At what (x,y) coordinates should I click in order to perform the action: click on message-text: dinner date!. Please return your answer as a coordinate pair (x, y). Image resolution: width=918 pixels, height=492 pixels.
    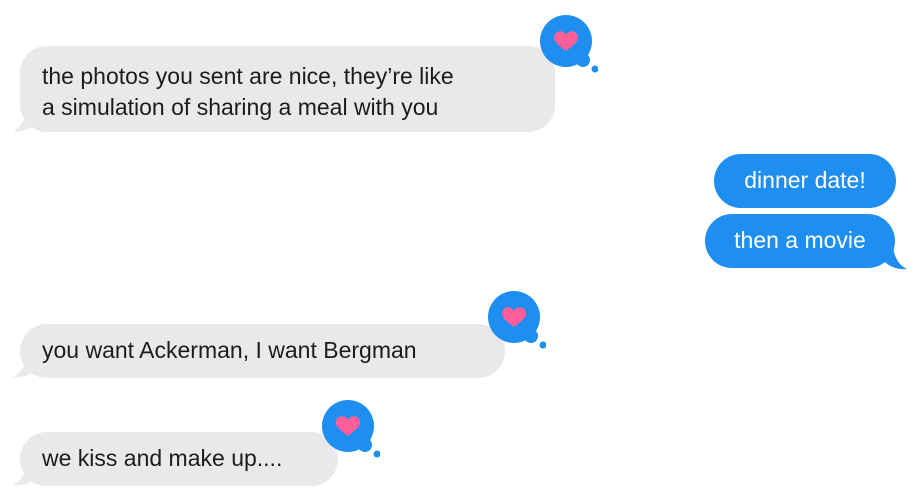
    Looking at the image, I should click on (805, 180).